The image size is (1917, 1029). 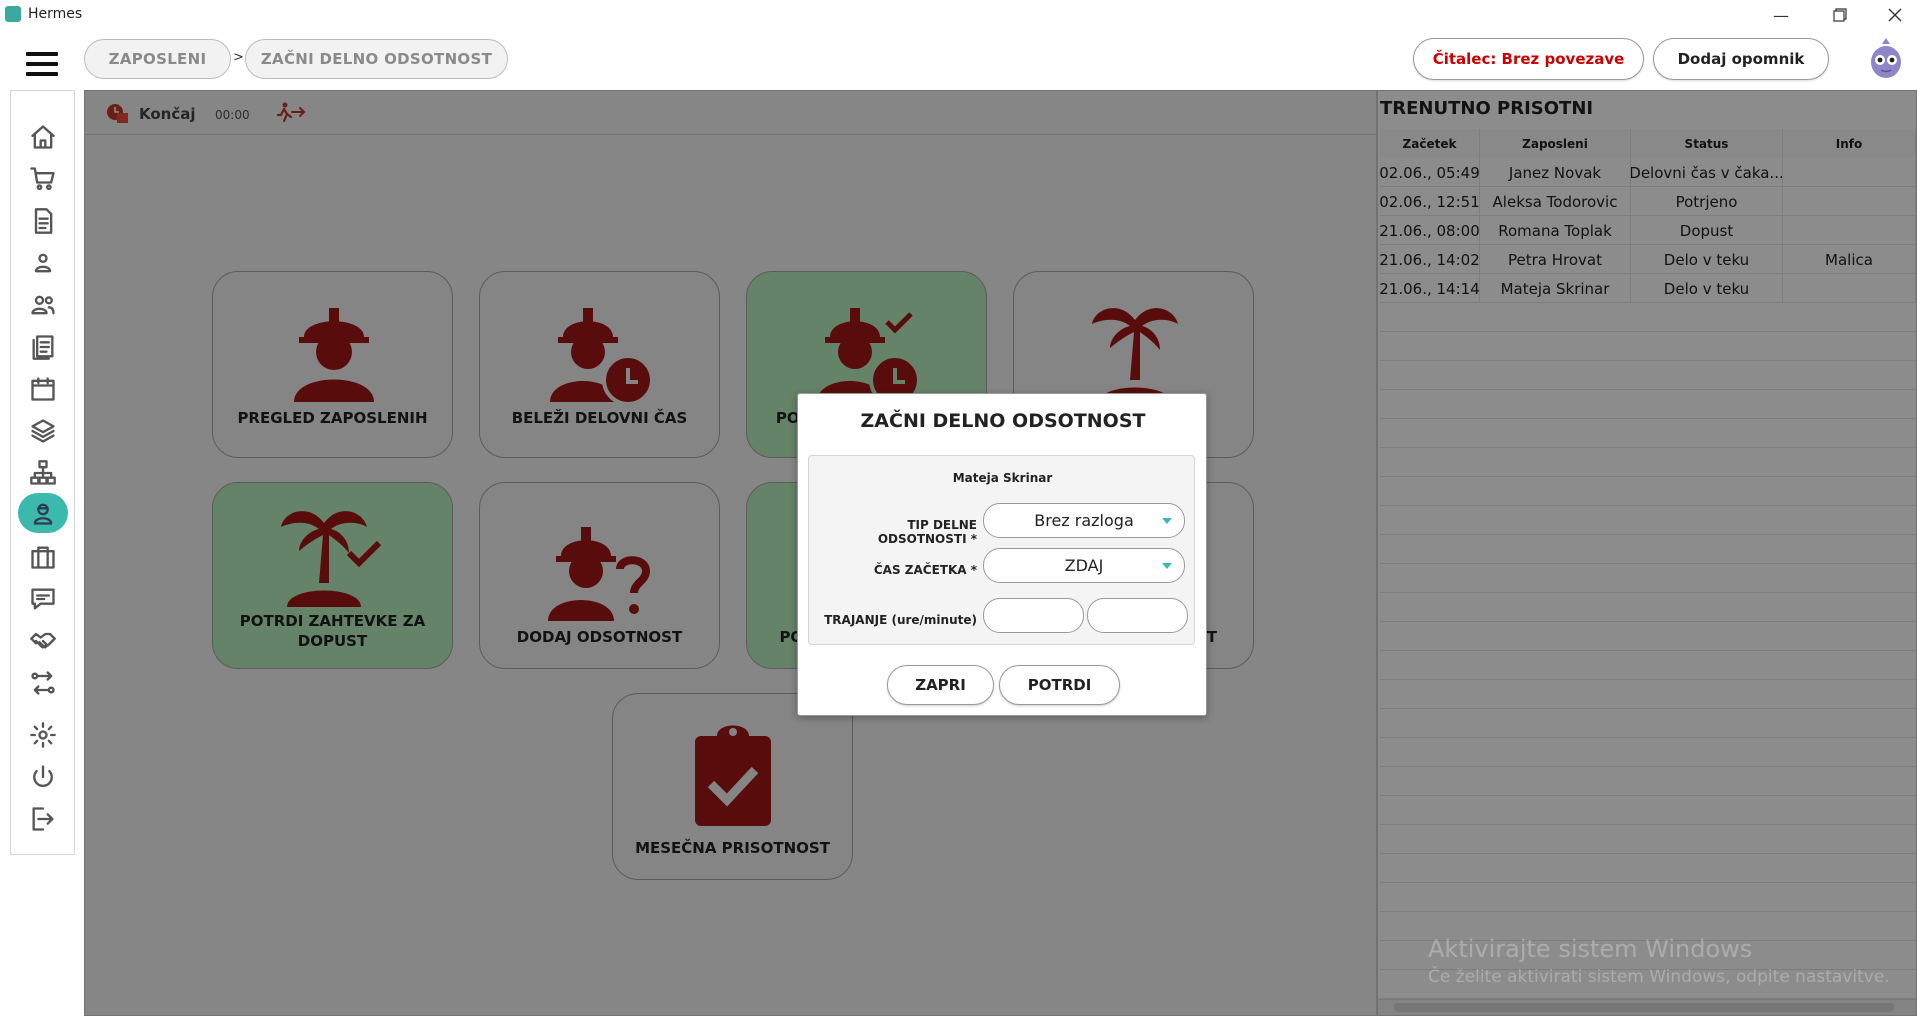 What do you see at coordinates (1894, 15) in the screenshot?
I see `close-icon` at bounding box center [1894, 15].